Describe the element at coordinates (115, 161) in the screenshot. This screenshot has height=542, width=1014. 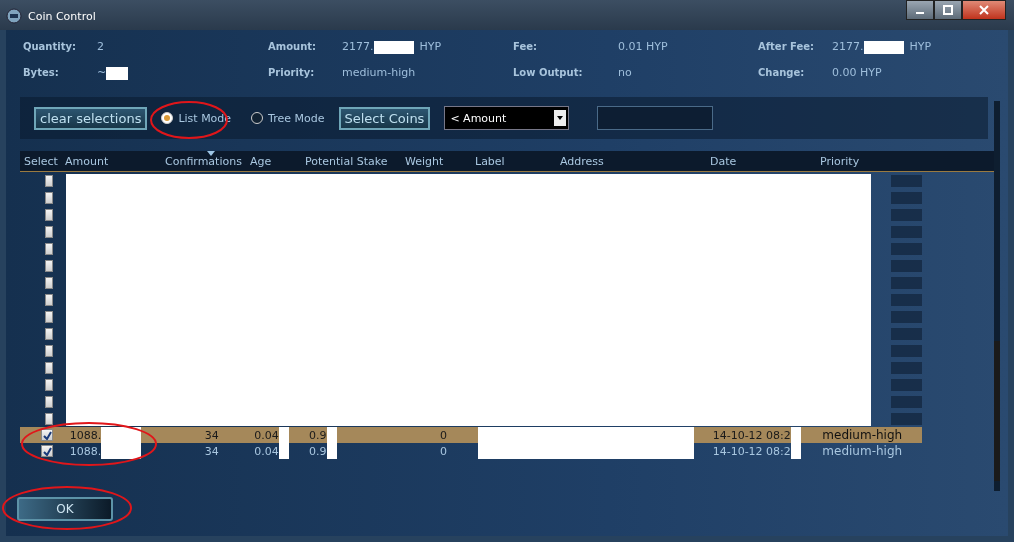
I see `column-header: Amount` at that location.